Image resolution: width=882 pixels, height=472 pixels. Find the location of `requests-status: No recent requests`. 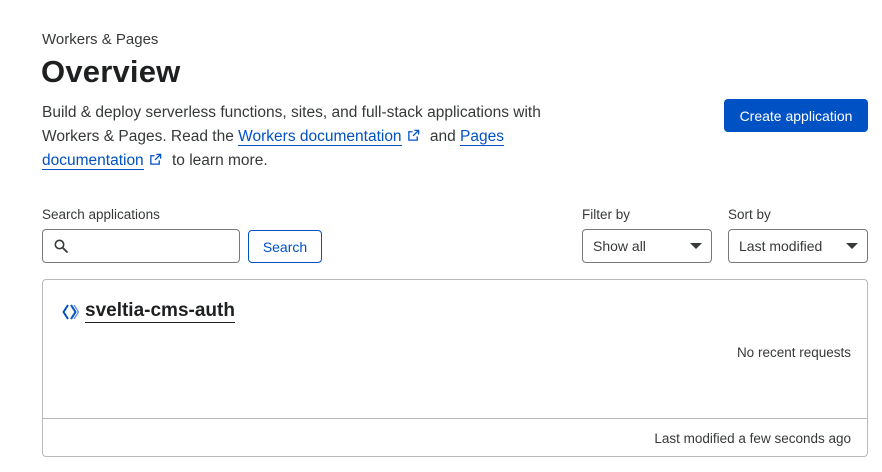

requests-status: No recent requests is located at coordinates (793, 352).